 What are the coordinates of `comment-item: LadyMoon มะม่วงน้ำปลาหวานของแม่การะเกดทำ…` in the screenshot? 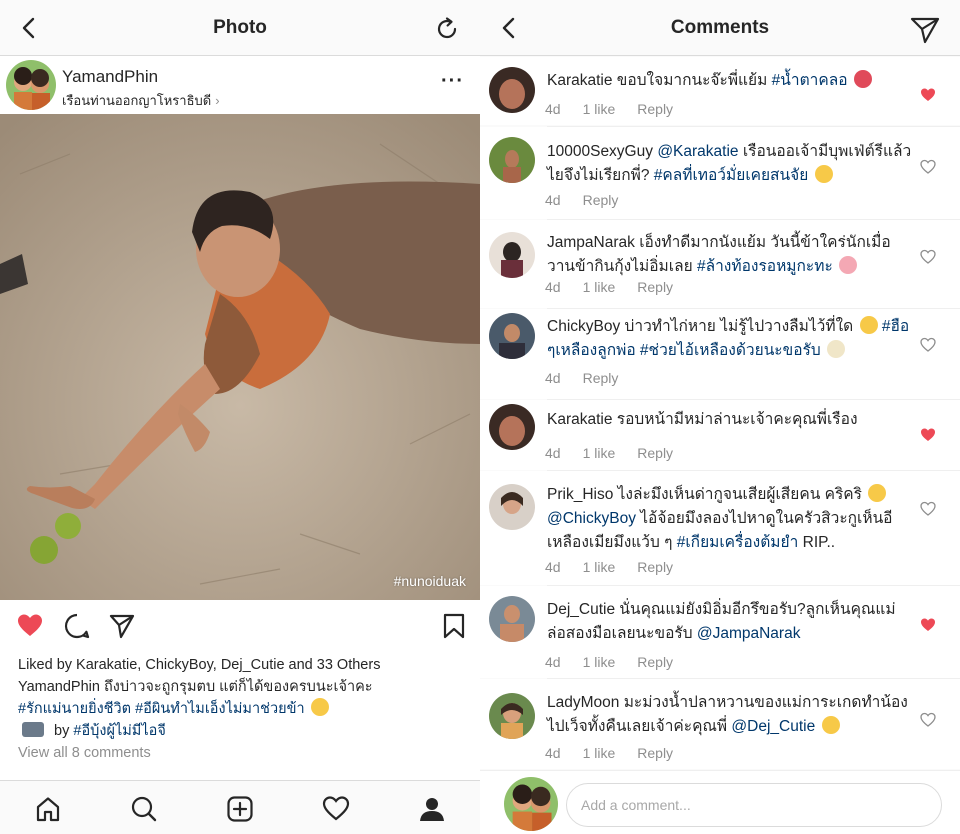 It's located at (720, 724).